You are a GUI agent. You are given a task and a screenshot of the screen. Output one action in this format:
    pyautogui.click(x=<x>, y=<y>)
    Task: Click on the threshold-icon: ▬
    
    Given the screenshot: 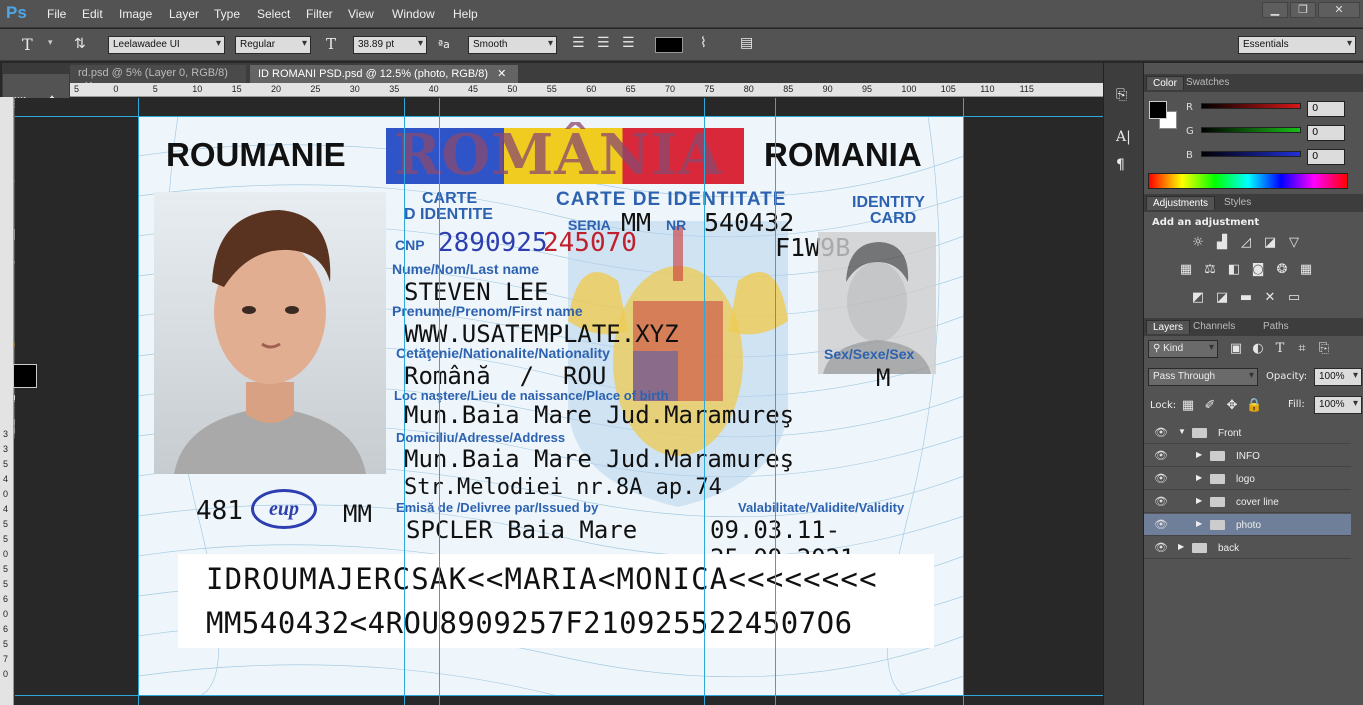 What is the action you would take?
    pyautogui.click(x=1246, y=298)
    